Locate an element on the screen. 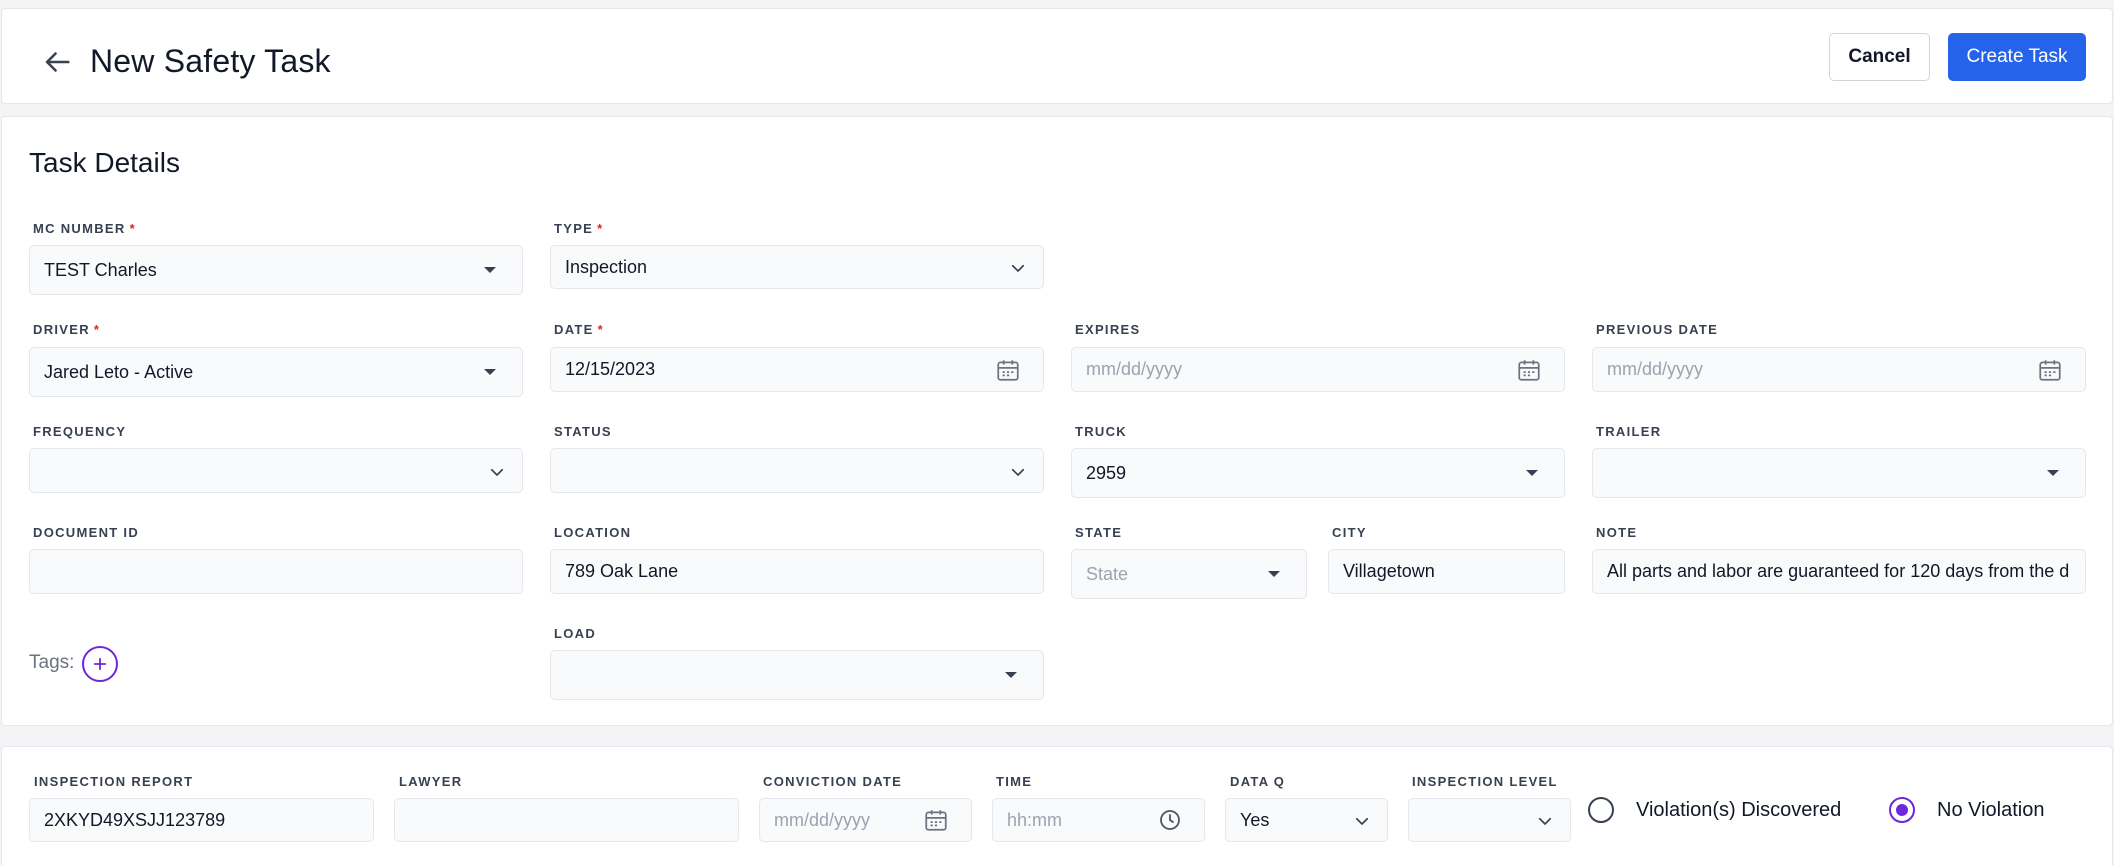 This screenshot has width=2114, height=865. type-select: Inspection is located at coordinates (797, 267).